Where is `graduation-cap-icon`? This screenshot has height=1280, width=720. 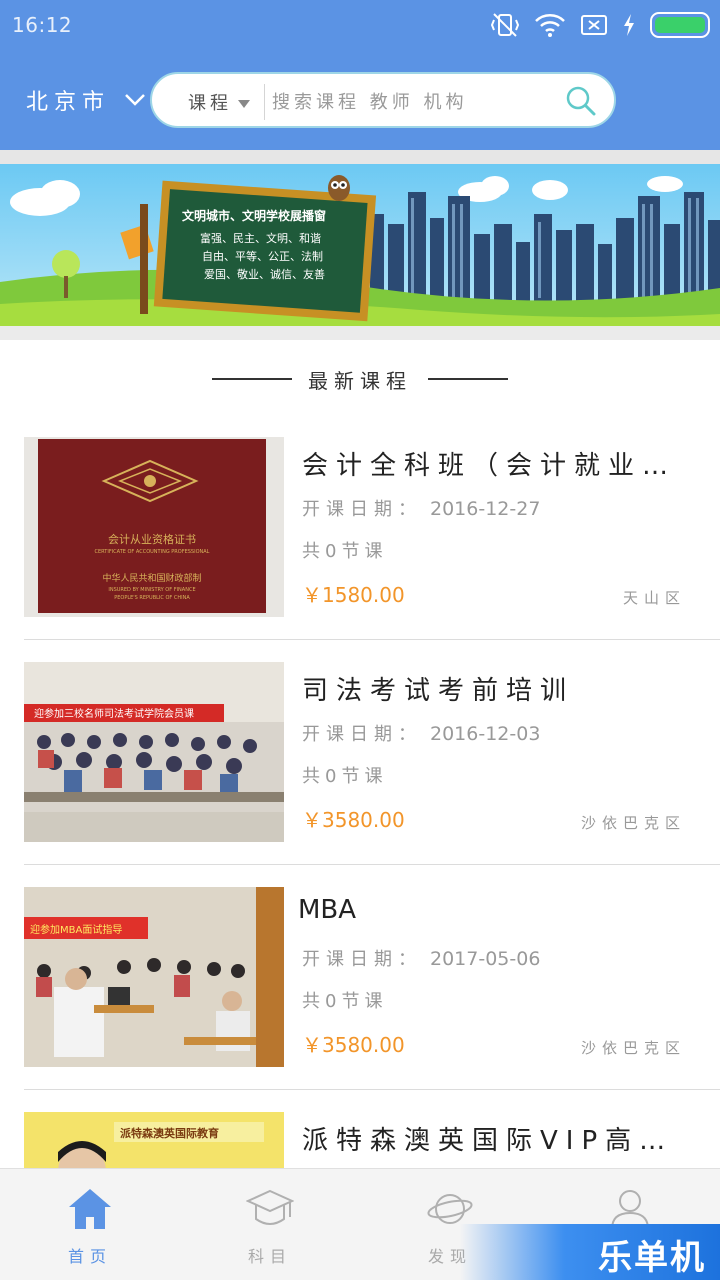 graduation-cap-icon is located at coordinates (270, 1212).